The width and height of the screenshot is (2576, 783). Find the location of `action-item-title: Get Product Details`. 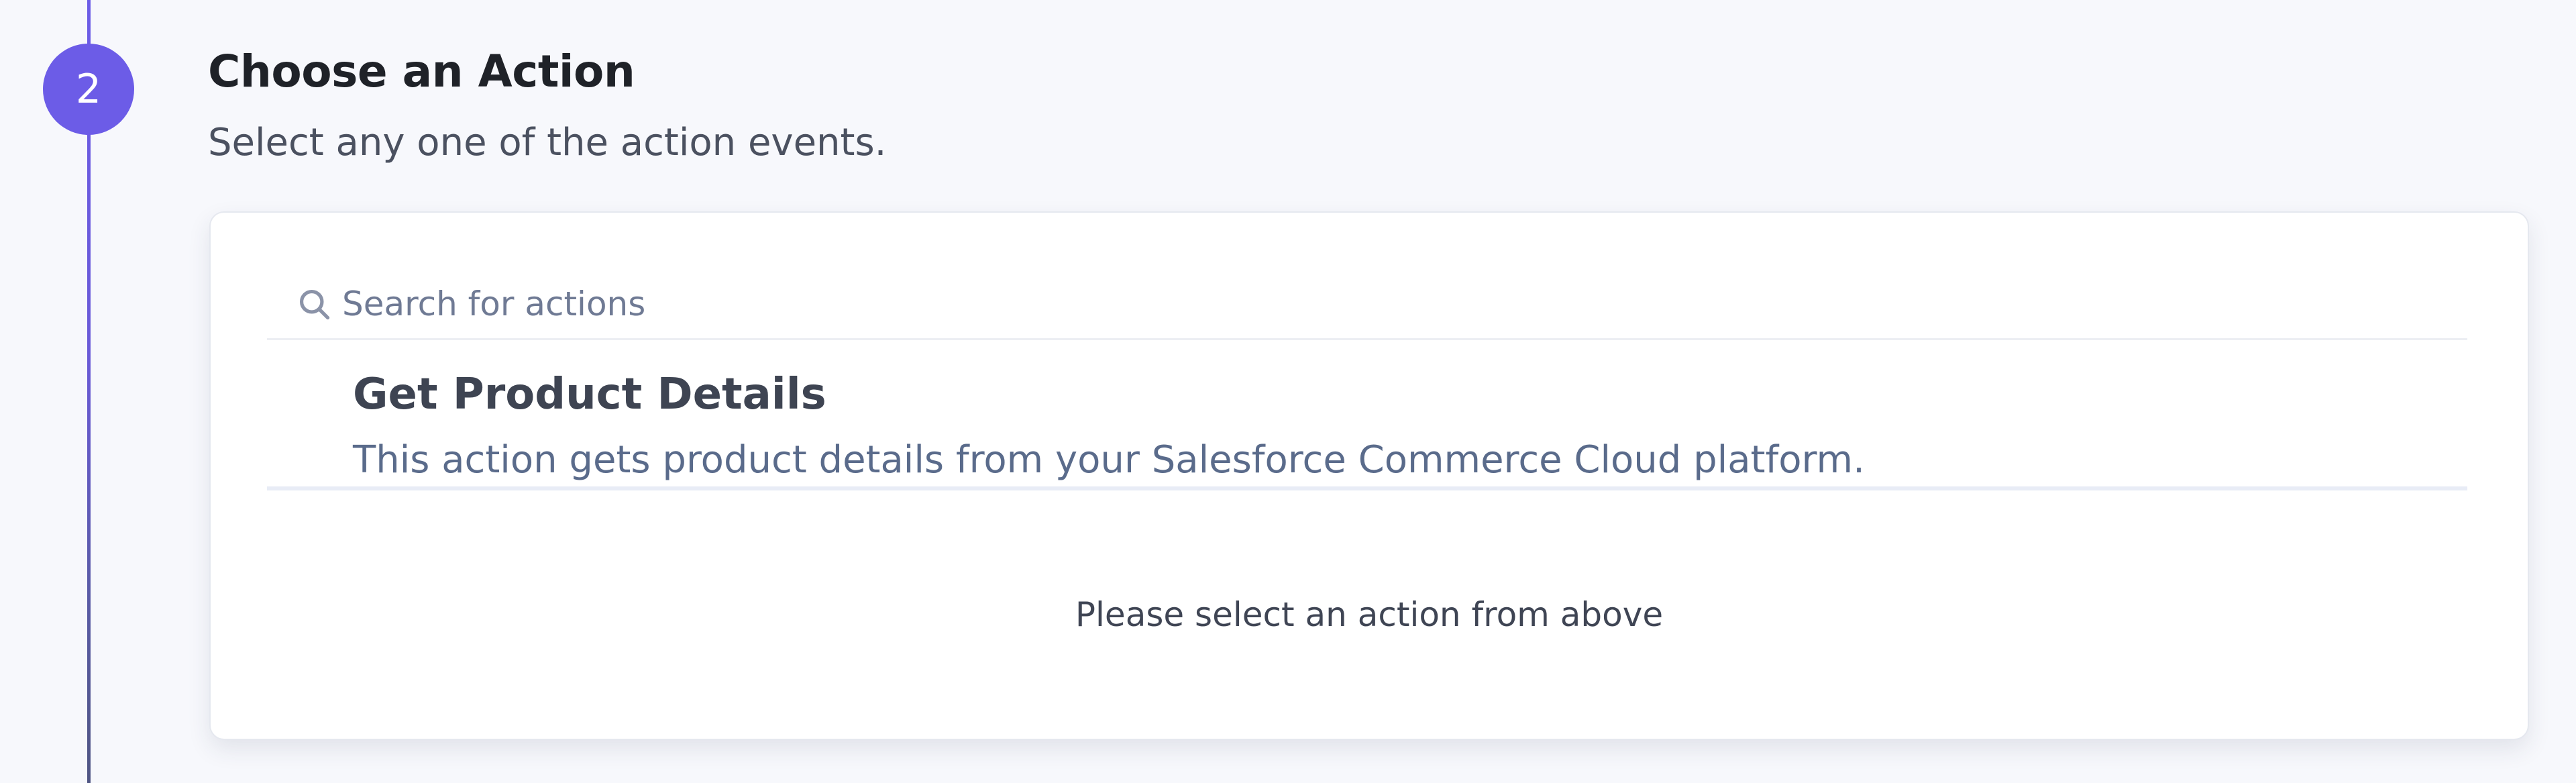

action-item-title: Get Product Details is located at coordinates (589, 394).